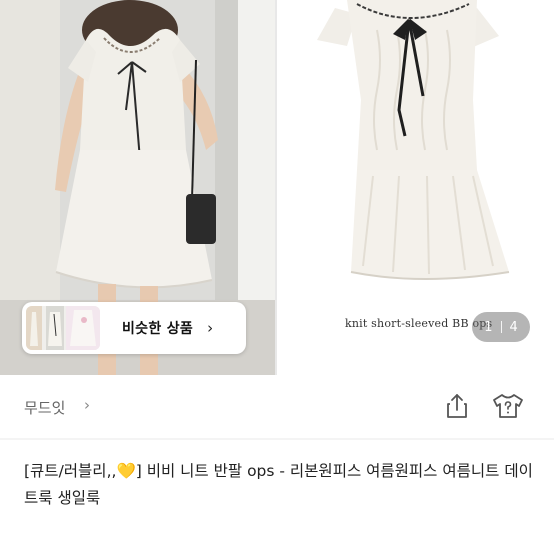  Describe the element at coordinates (126, 471) in the screenshot. I see `yellow-heart-icon: 💛` at that location.